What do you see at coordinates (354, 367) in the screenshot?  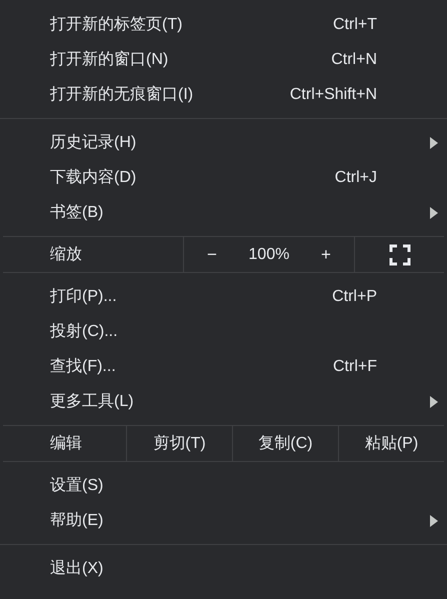 I see `shortcut-text: Ctrl+F` at bounding box center [354, 367].